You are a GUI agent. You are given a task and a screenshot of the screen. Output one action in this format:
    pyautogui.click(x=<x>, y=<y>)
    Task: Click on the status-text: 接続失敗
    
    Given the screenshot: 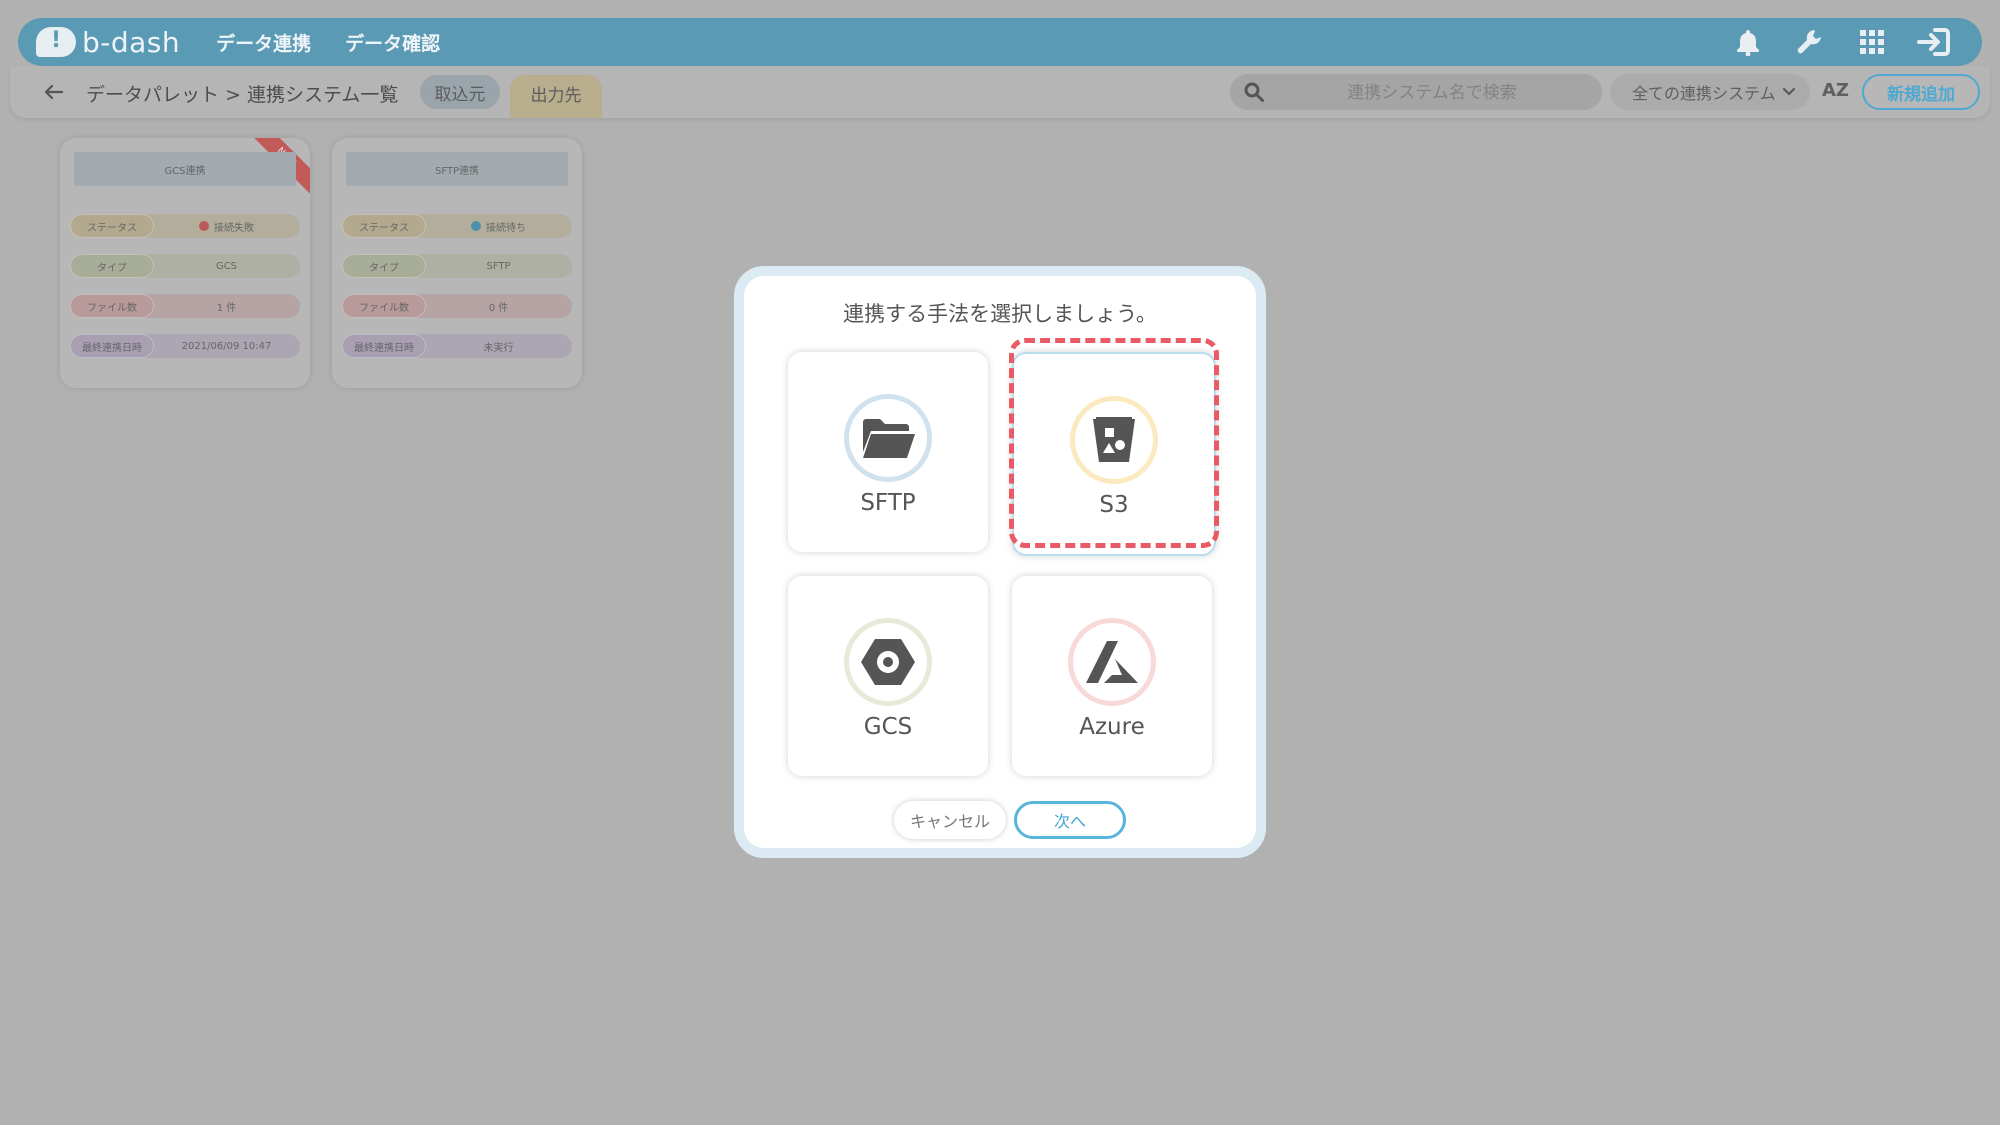 What is the action you would take?
    pyautogui.click(x=234, y=228)
    